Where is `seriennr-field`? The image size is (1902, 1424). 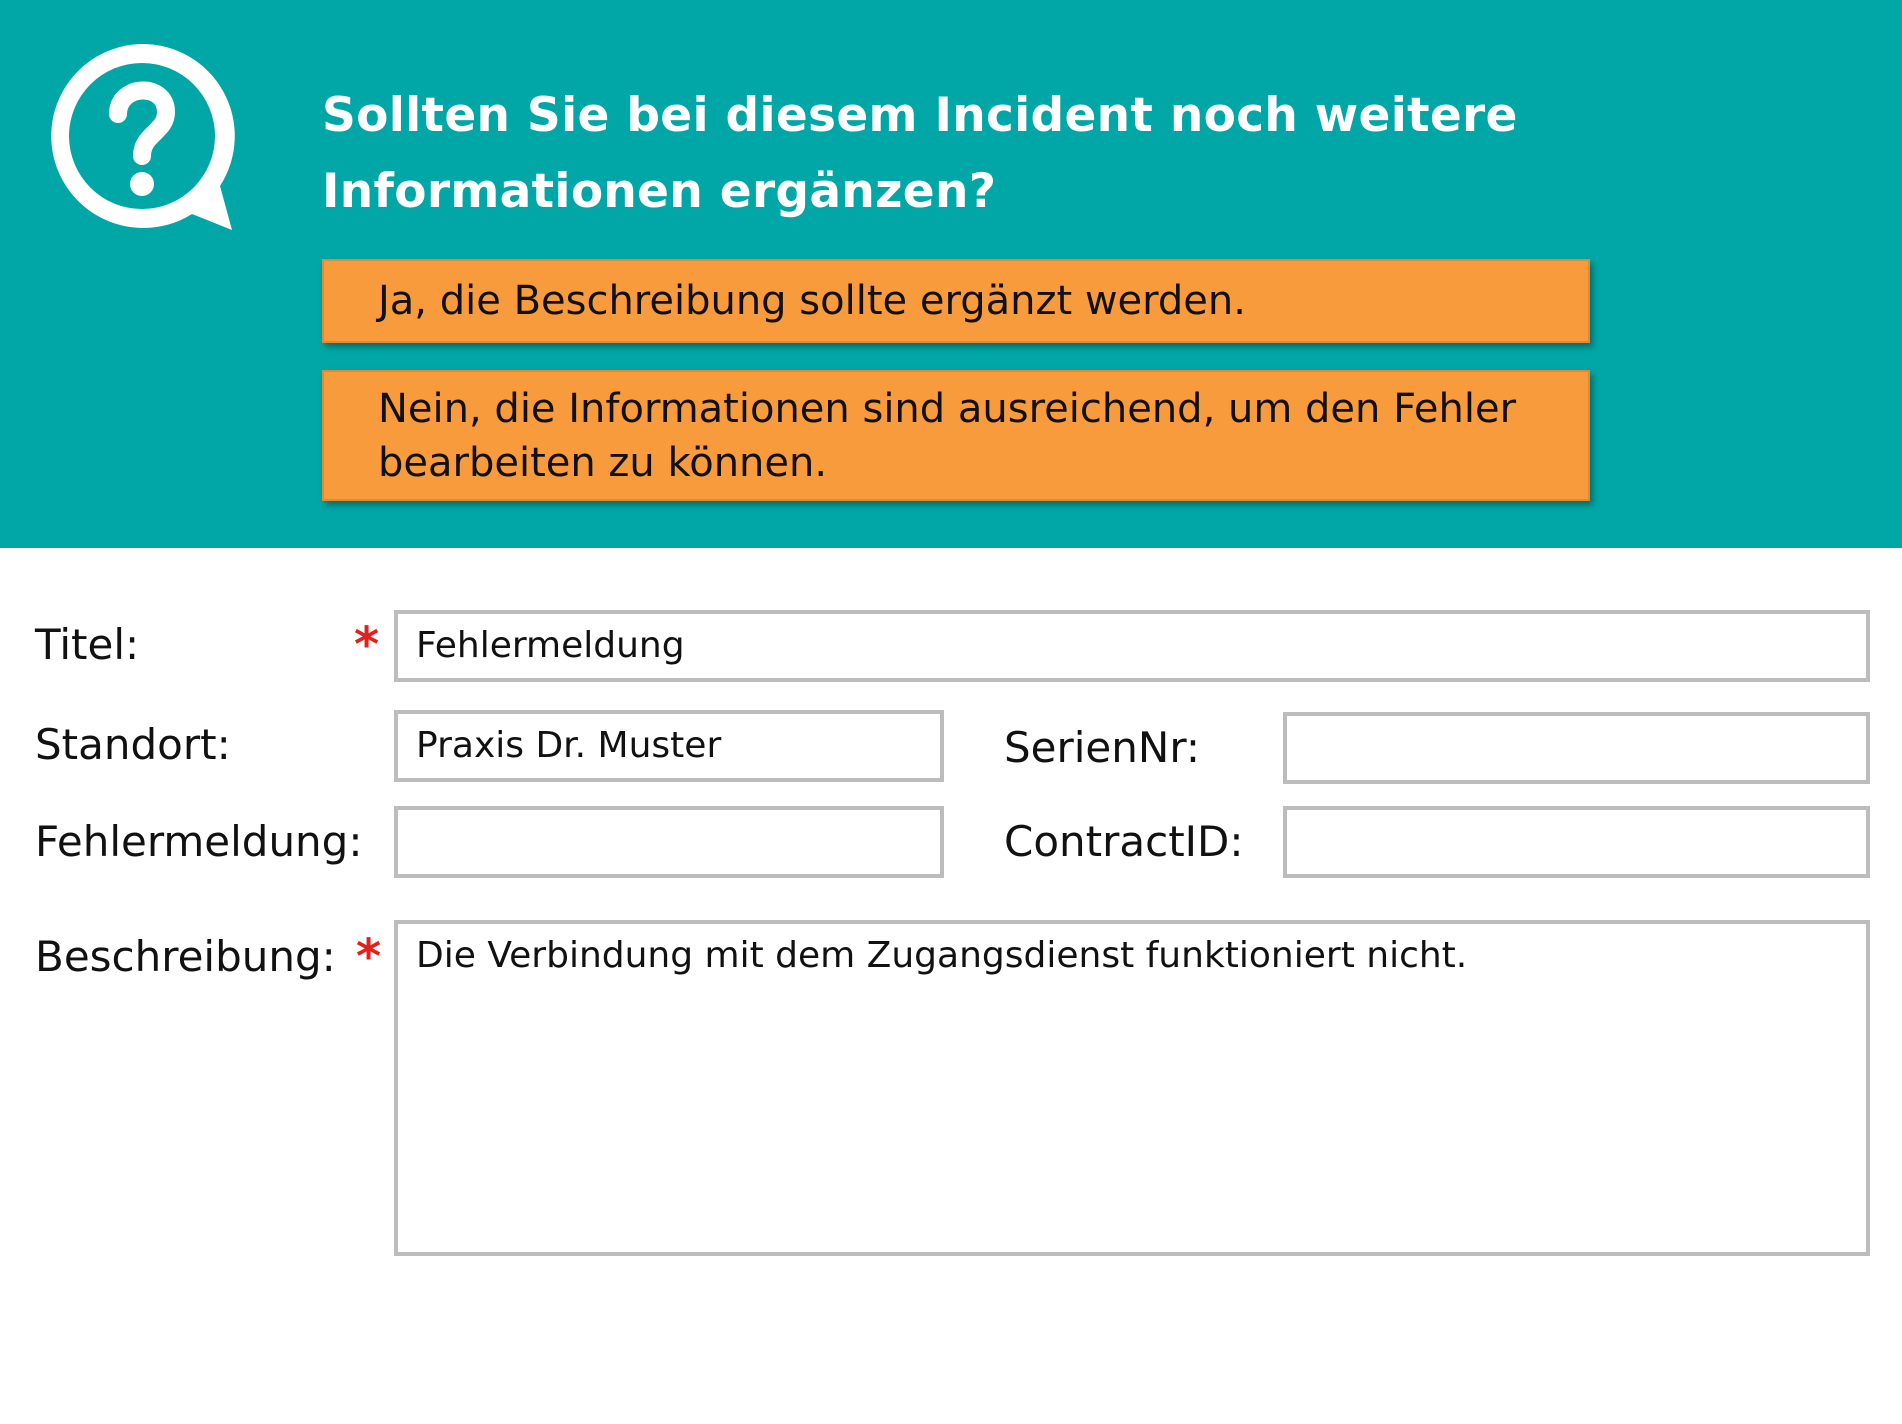 seriennr-field is located at coordinates (1576, 748).